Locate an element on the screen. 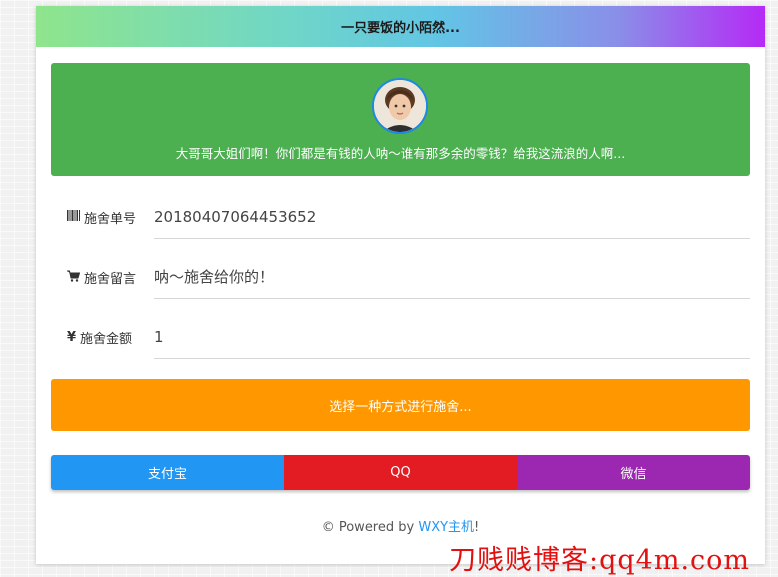  message-field: 呐～施舍给你的！ is located at coordinates (452, 278).